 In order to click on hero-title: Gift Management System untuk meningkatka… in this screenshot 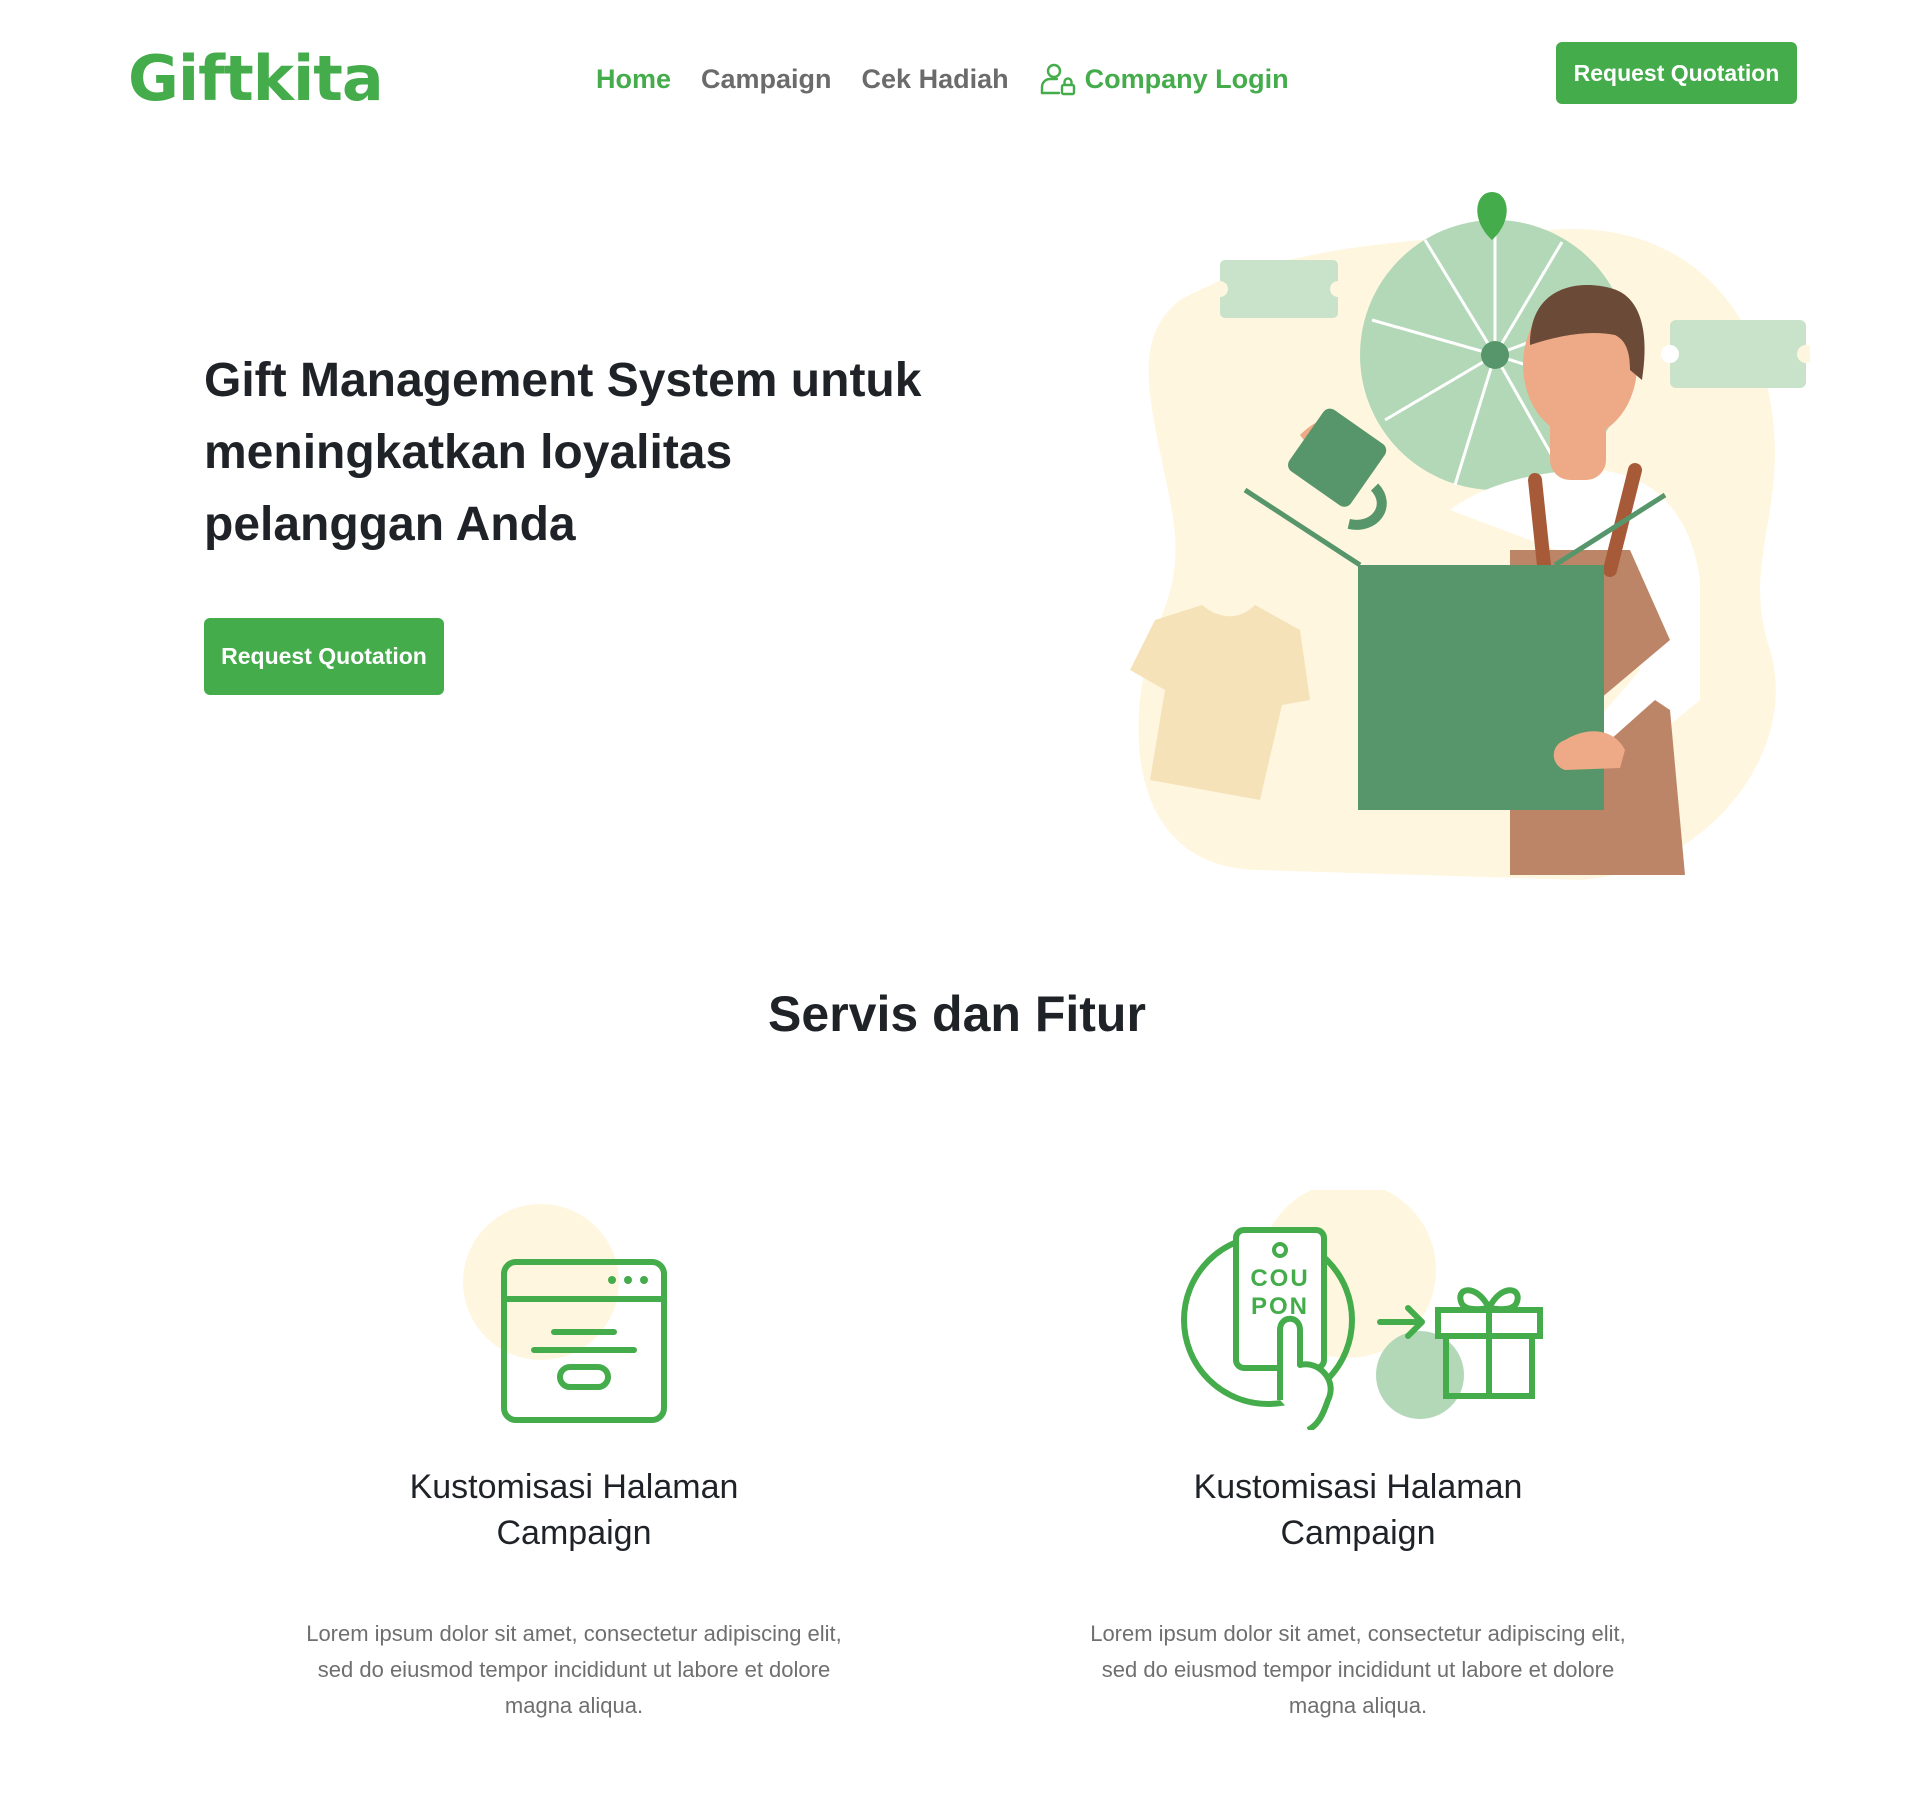, I will do `click(563, 452)`.